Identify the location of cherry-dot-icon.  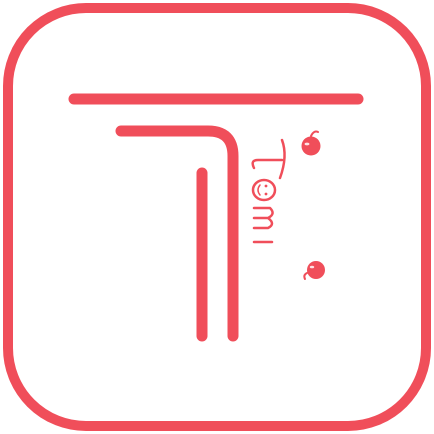
(314, 270).